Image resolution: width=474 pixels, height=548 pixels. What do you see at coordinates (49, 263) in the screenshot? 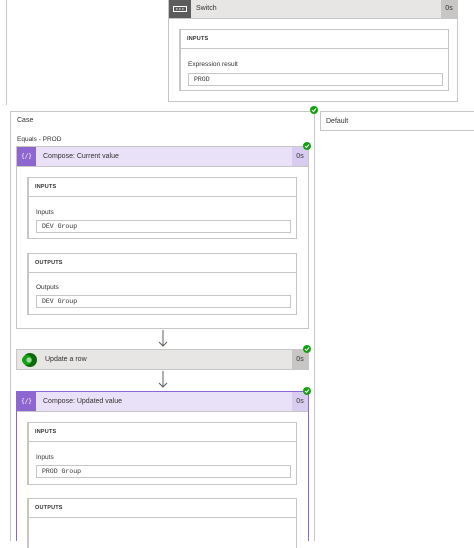
I see `compose-current-outputs-heading: OUTPUTS` at bounding box center [49, 263].